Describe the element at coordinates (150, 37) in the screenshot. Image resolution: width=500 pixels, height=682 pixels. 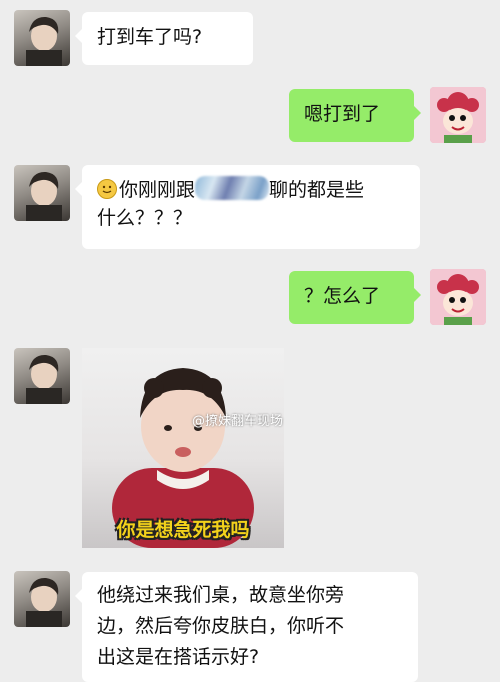
I see `message-text: 打到车了吗?` at that location.